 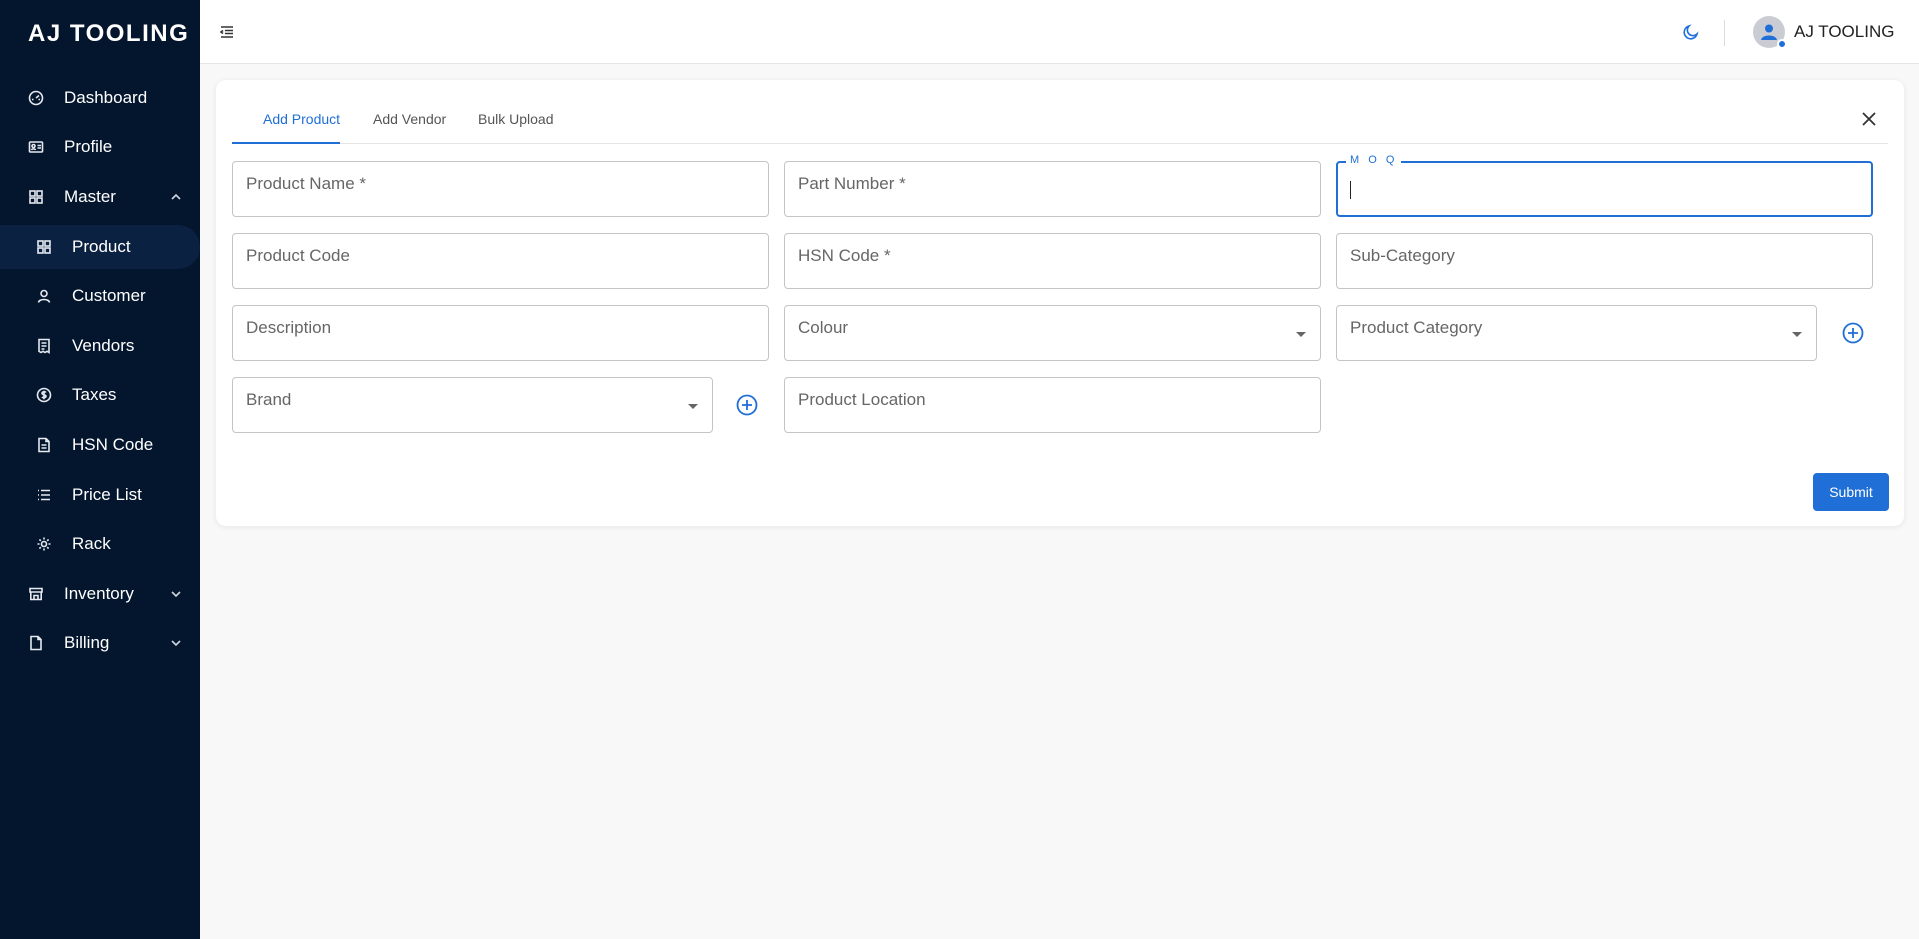 What do you see at coordinates (1052, 261) in the screenshot?
I see `hsn-code-field: HSN Code *` at bounding box center [1052, 261].